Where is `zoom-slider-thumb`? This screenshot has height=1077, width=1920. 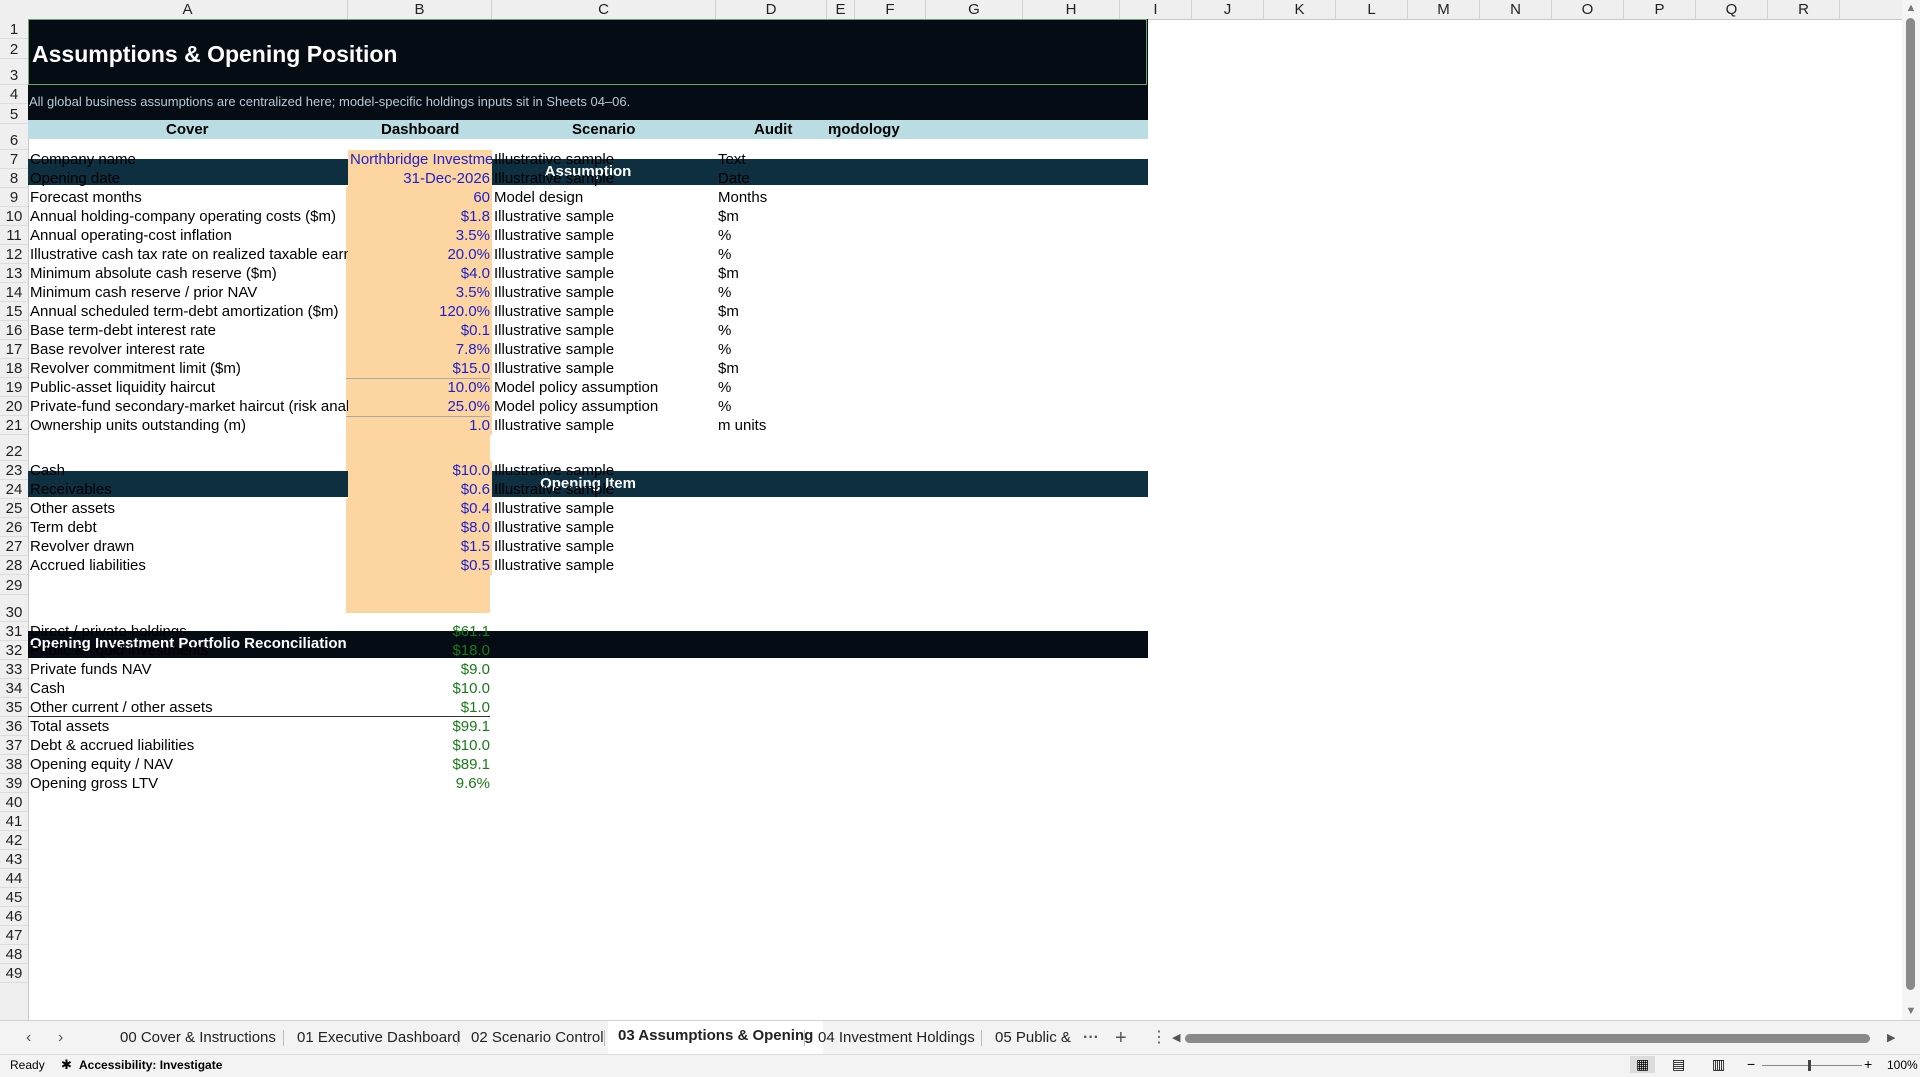 zoom-slider-thumb is located at coordinates (1809, 1065).